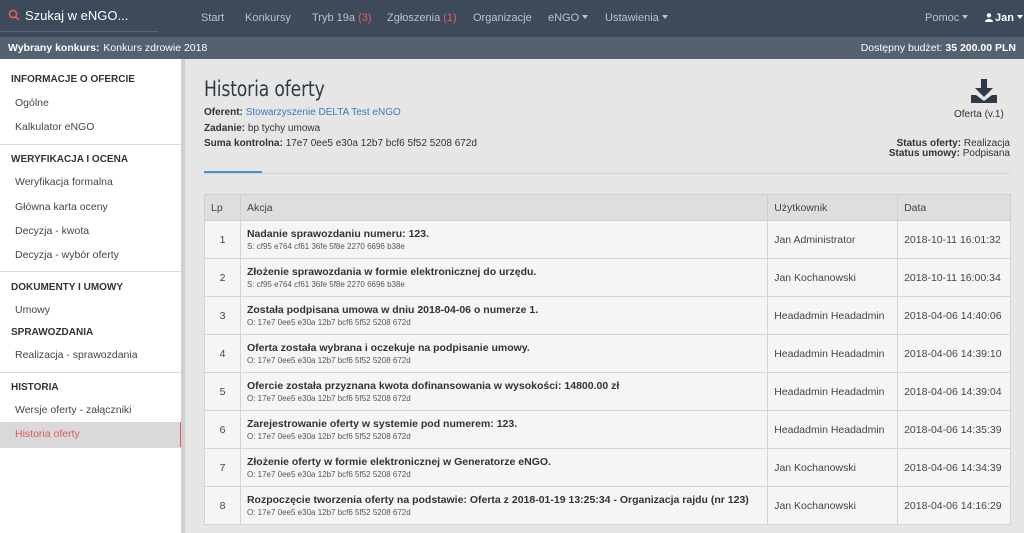  Describe the element at coordinates (833, 239) in the screenshot. I see `row-user: Jan Administrator` at that location.